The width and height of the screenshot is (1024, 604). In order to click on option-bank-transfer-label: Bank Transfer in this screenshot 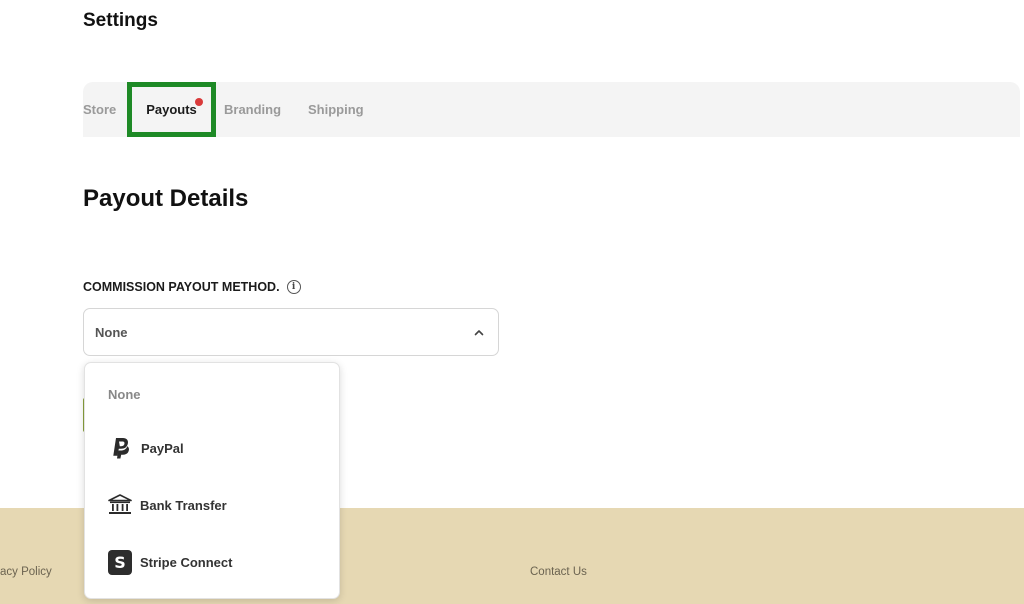, I will do `click(183, 505)`.